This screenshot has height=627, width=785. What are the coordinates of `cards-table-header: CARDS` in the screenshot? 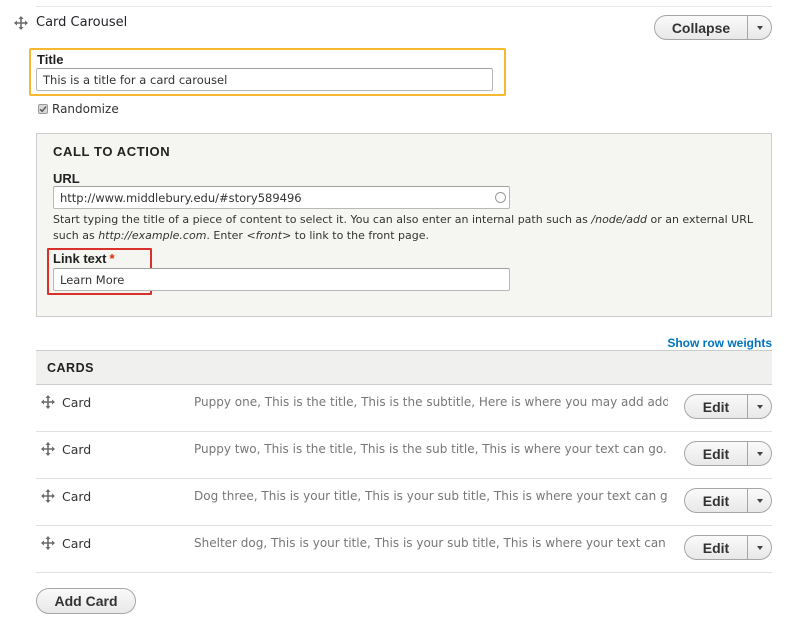 It's located at (404, 367).